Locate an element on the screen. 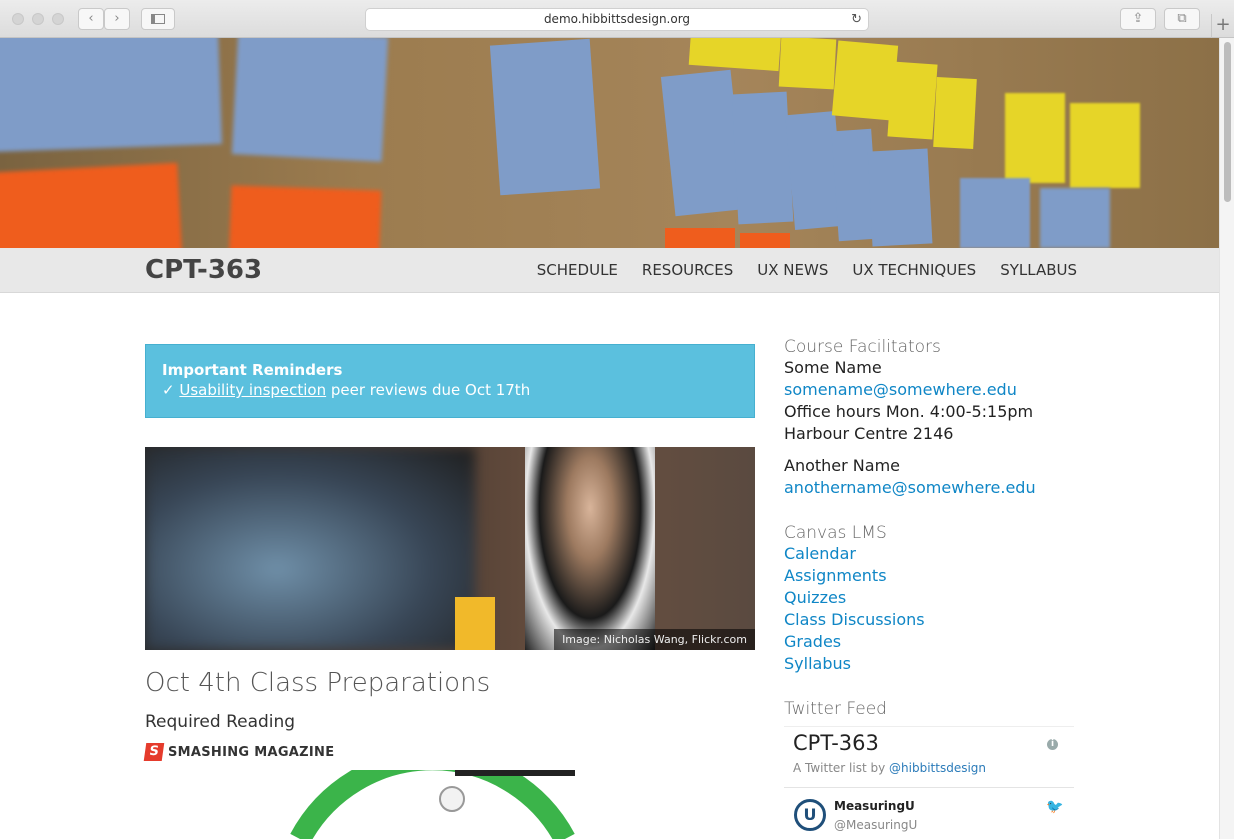 The width and height of the screenshot is (1234, 839). lms-link-quizzes: Quizzes is located at coordinates (934, 598).